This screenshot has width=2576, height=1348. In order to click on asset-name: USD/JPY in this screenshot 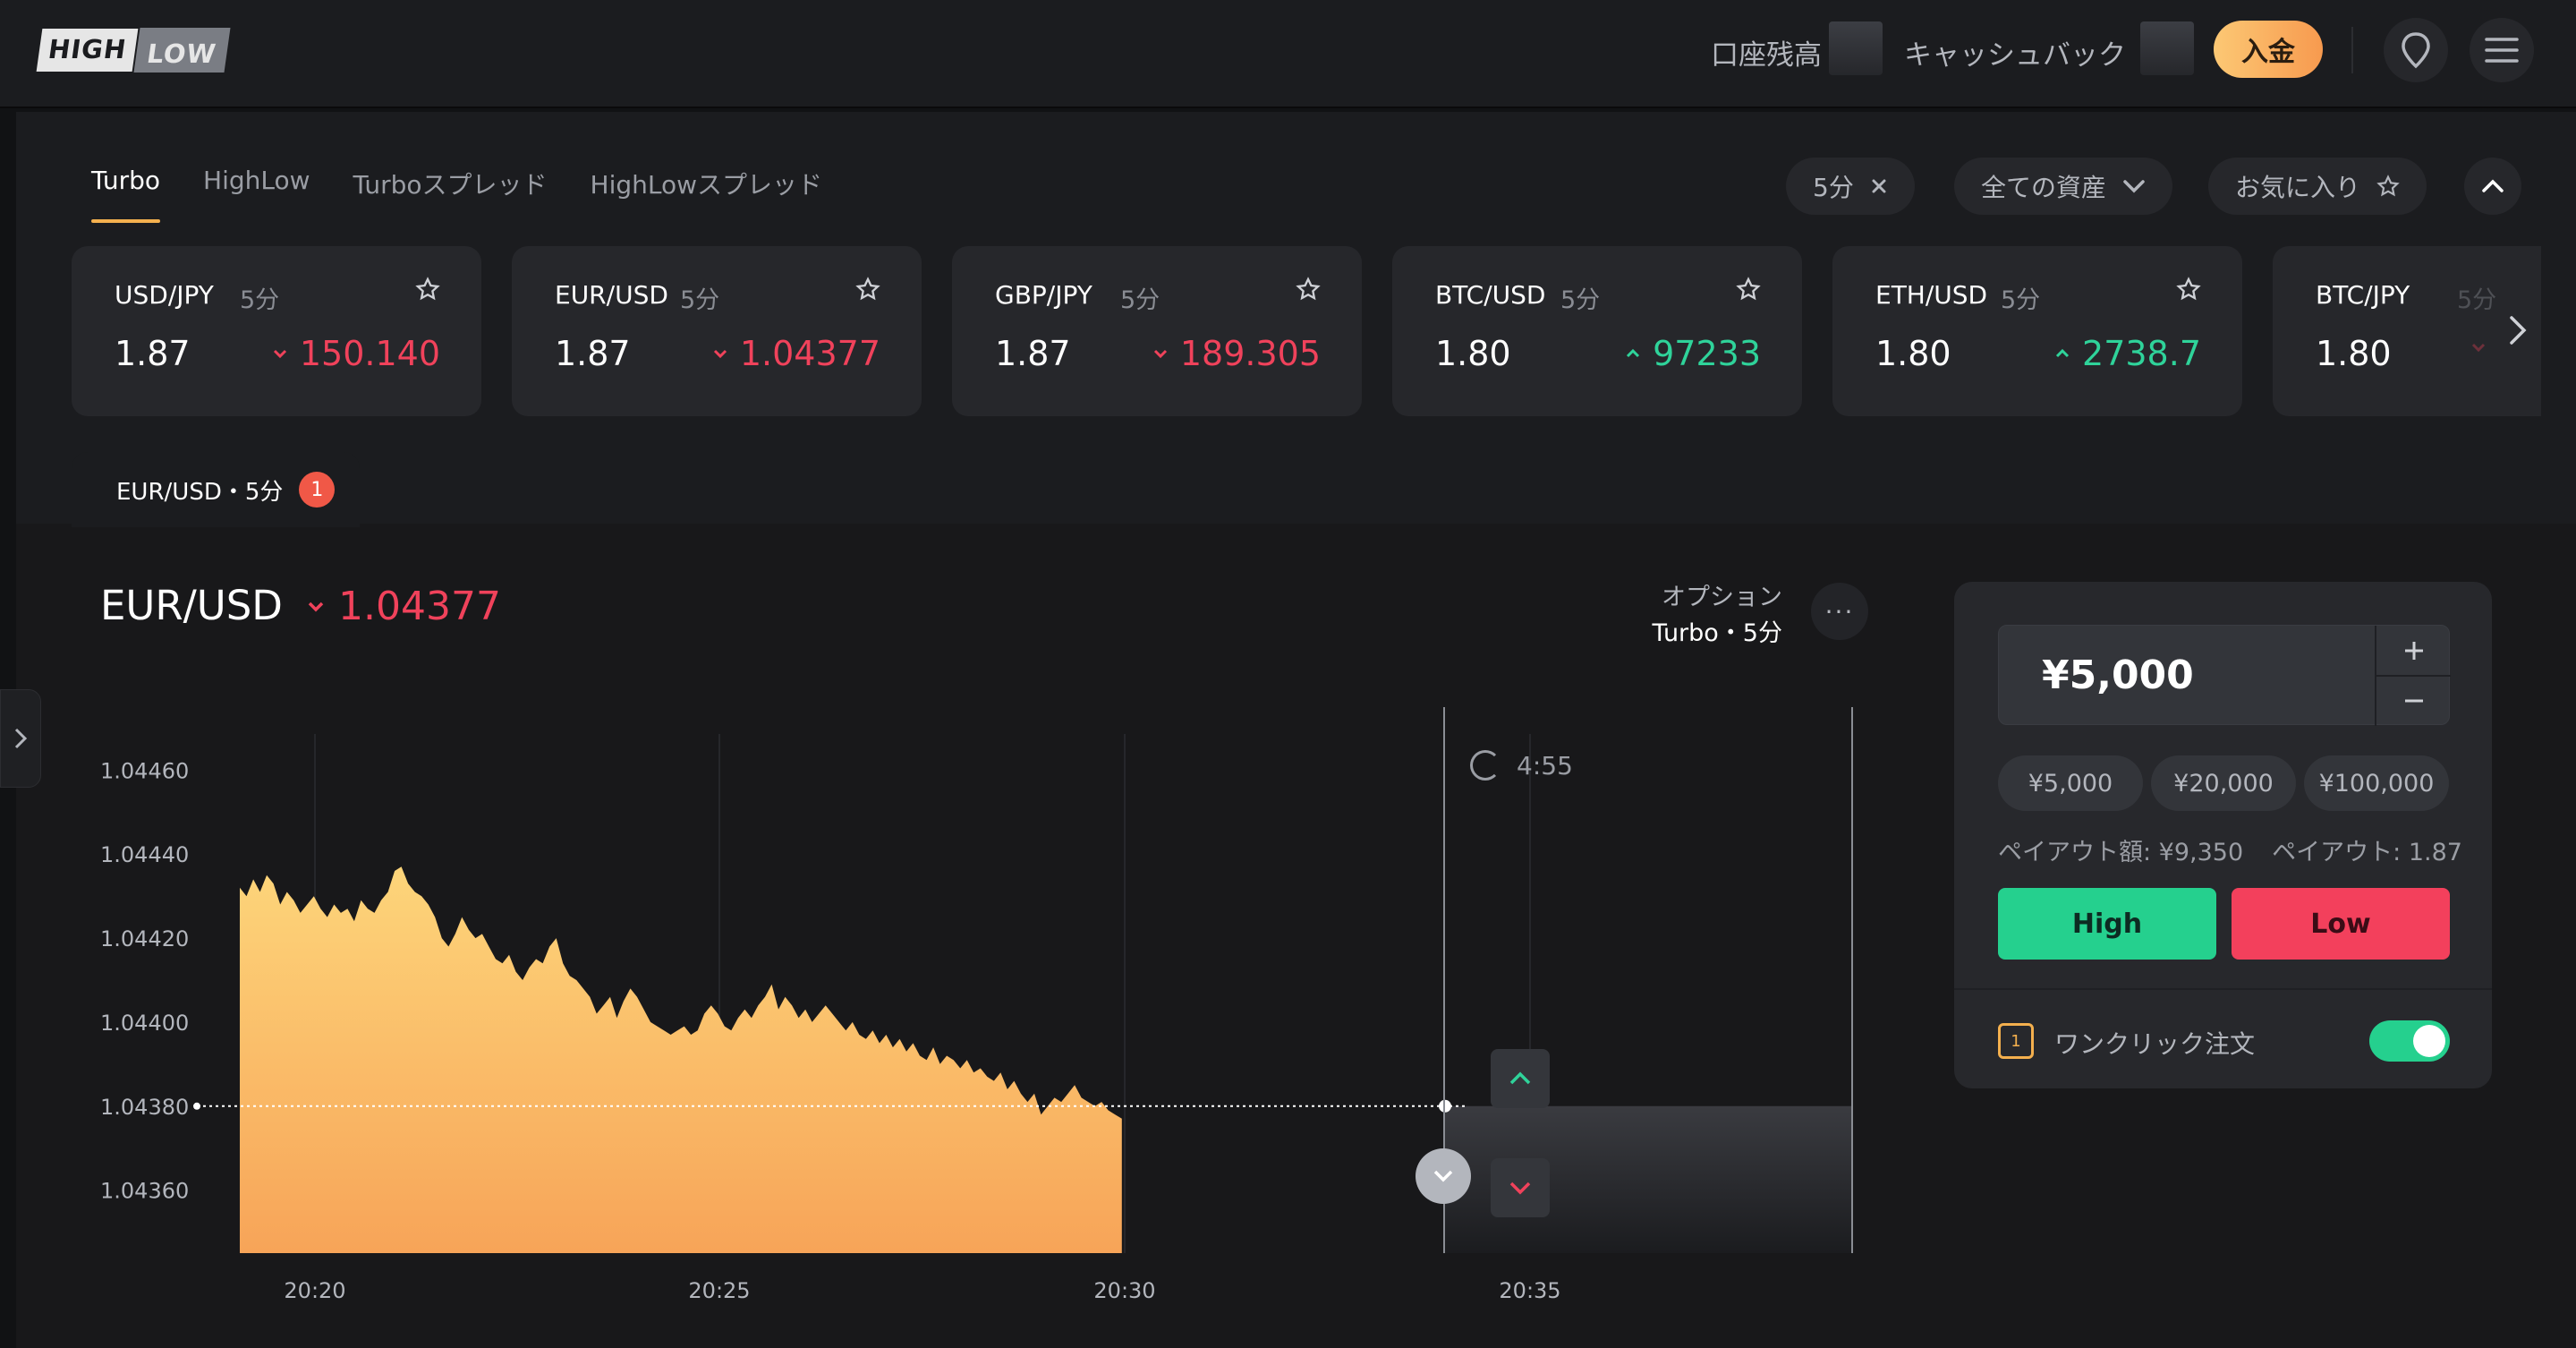, I will do `click(164, 295)`.